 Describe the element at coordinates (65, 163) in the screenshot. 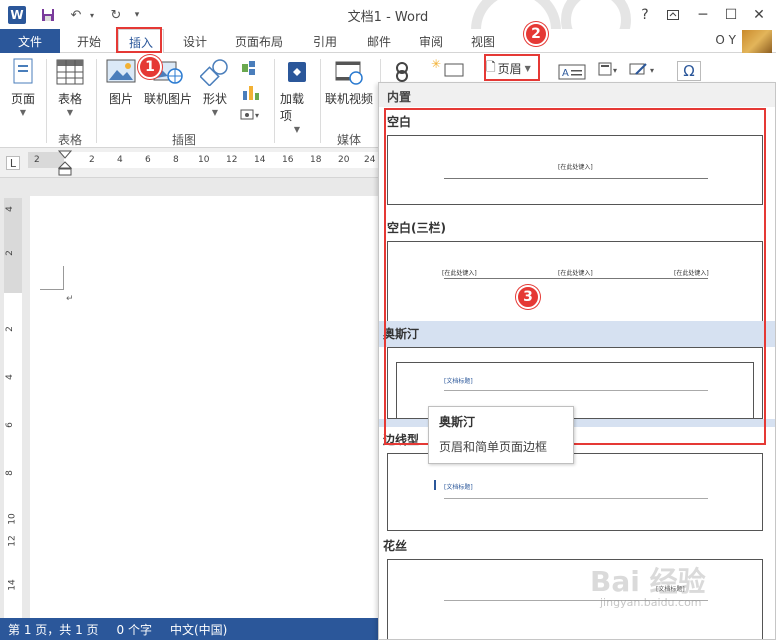

I see `indent-marker` at that location.